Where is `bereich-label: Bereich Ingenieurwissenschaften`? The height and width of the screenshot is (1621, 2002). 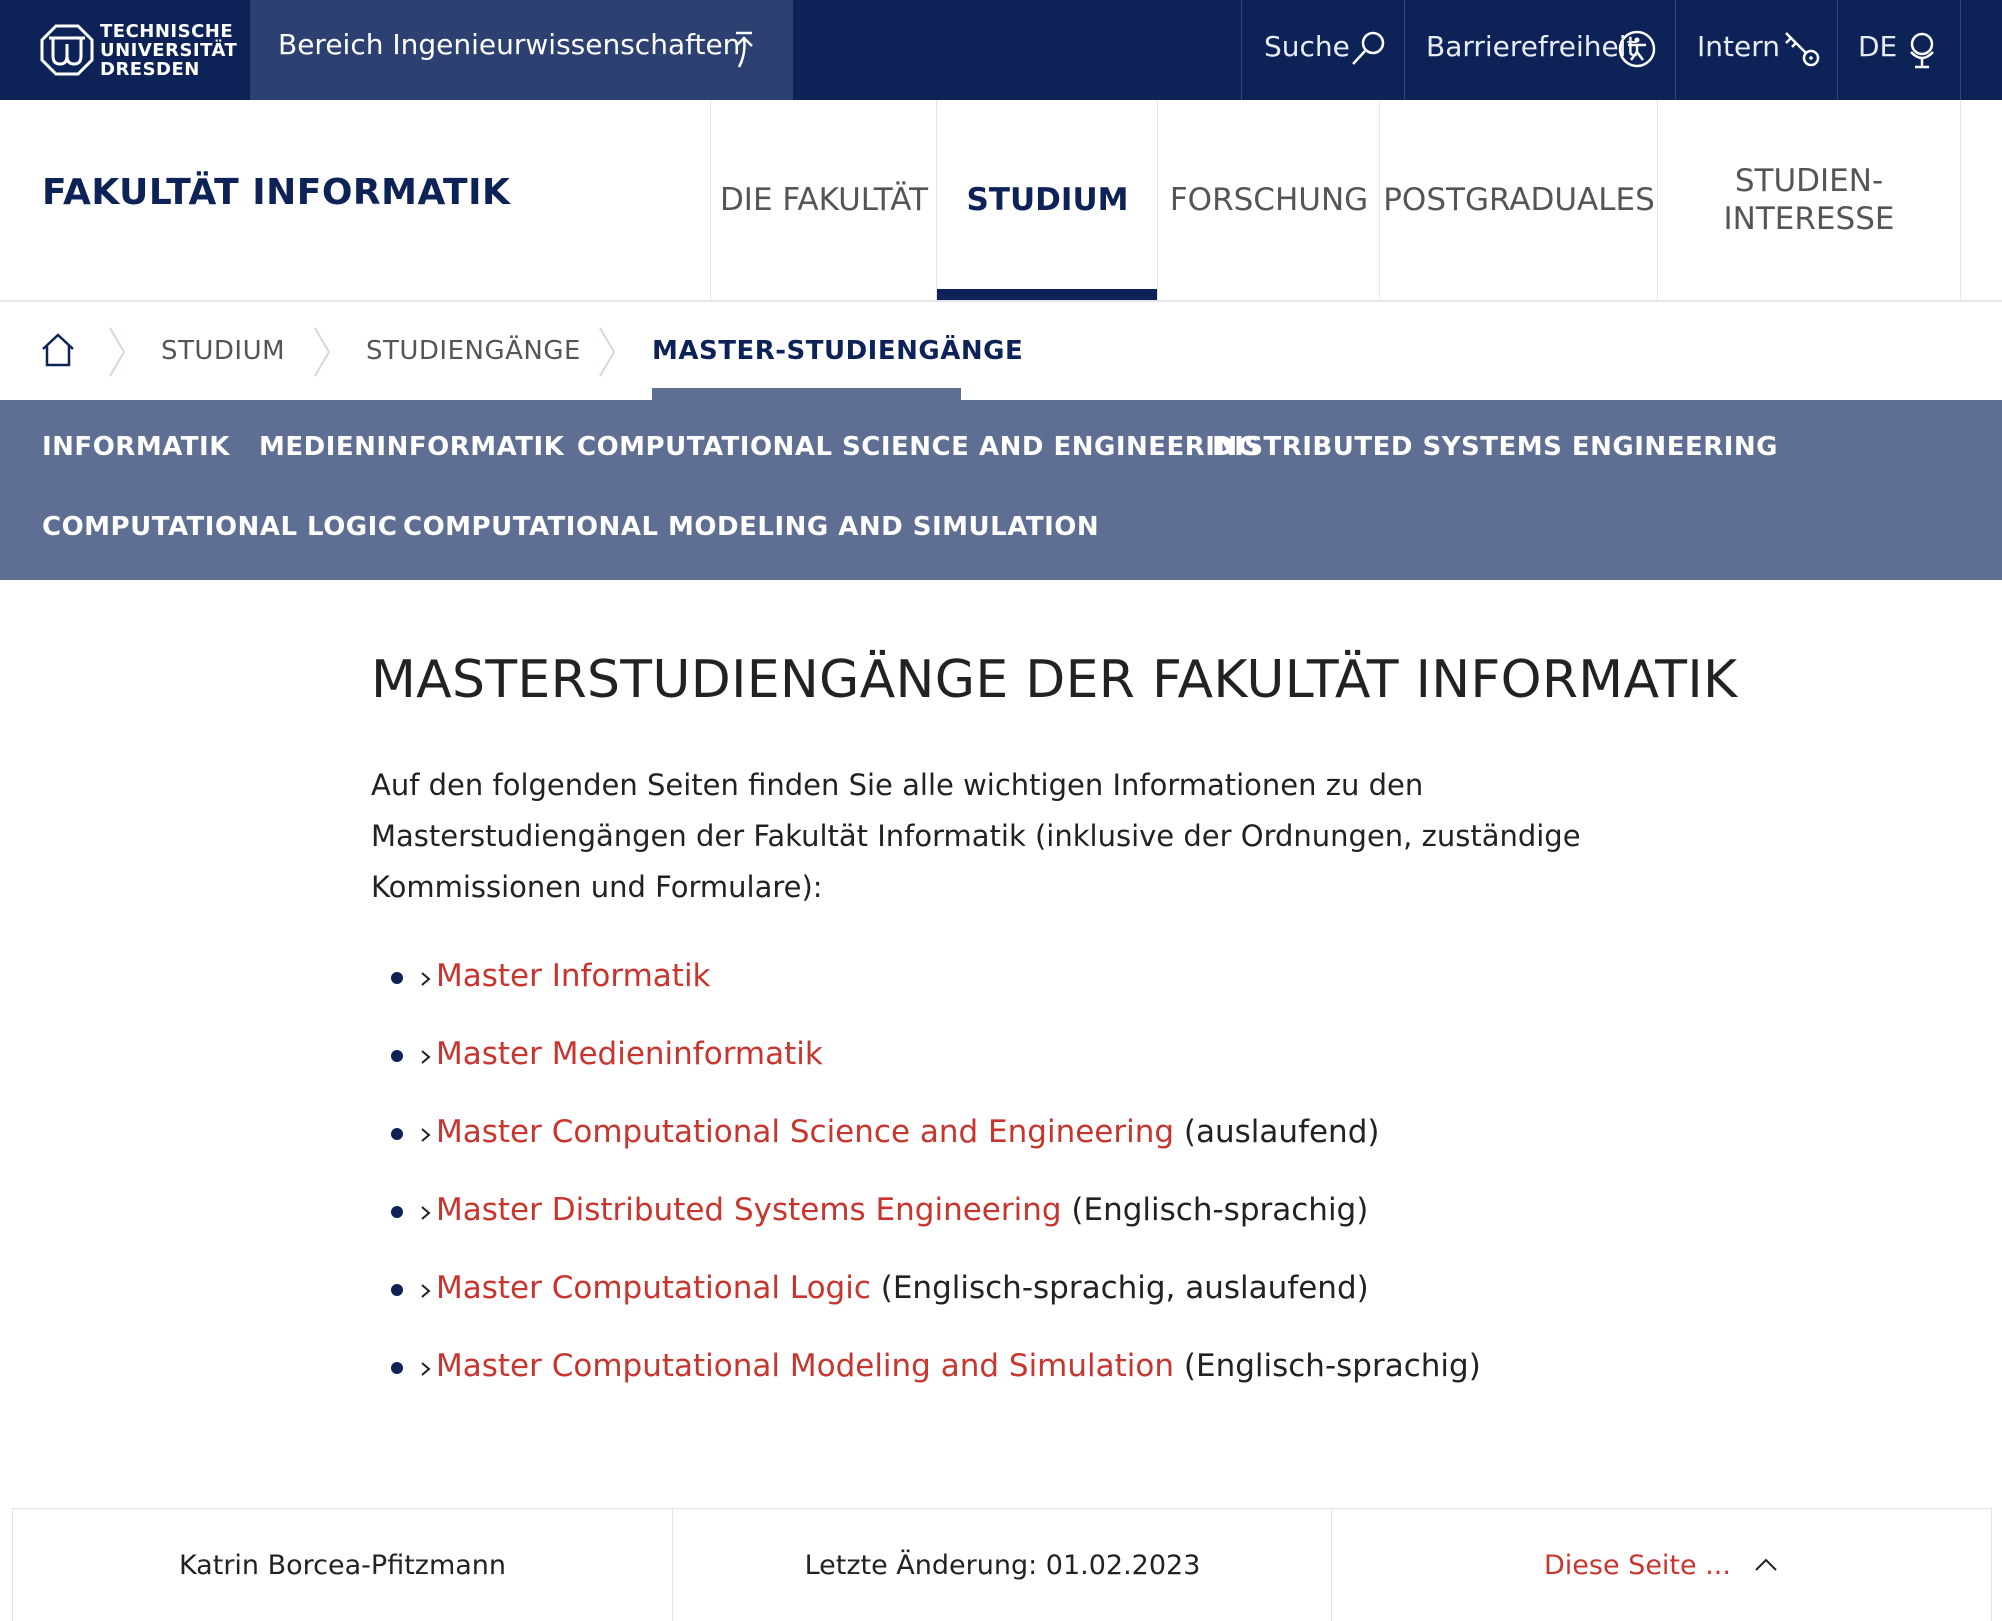 bereich-label: Bereich Ingenieurwissenschaften is located at coordinates (509, 44).